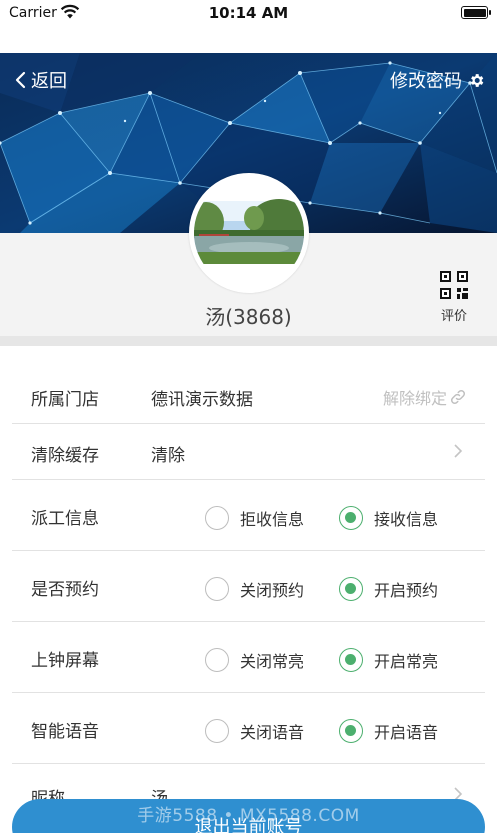 This screenshot has height=833, width=497. I want to click on screen-label: 上钟屏幕, so click(65, 661).